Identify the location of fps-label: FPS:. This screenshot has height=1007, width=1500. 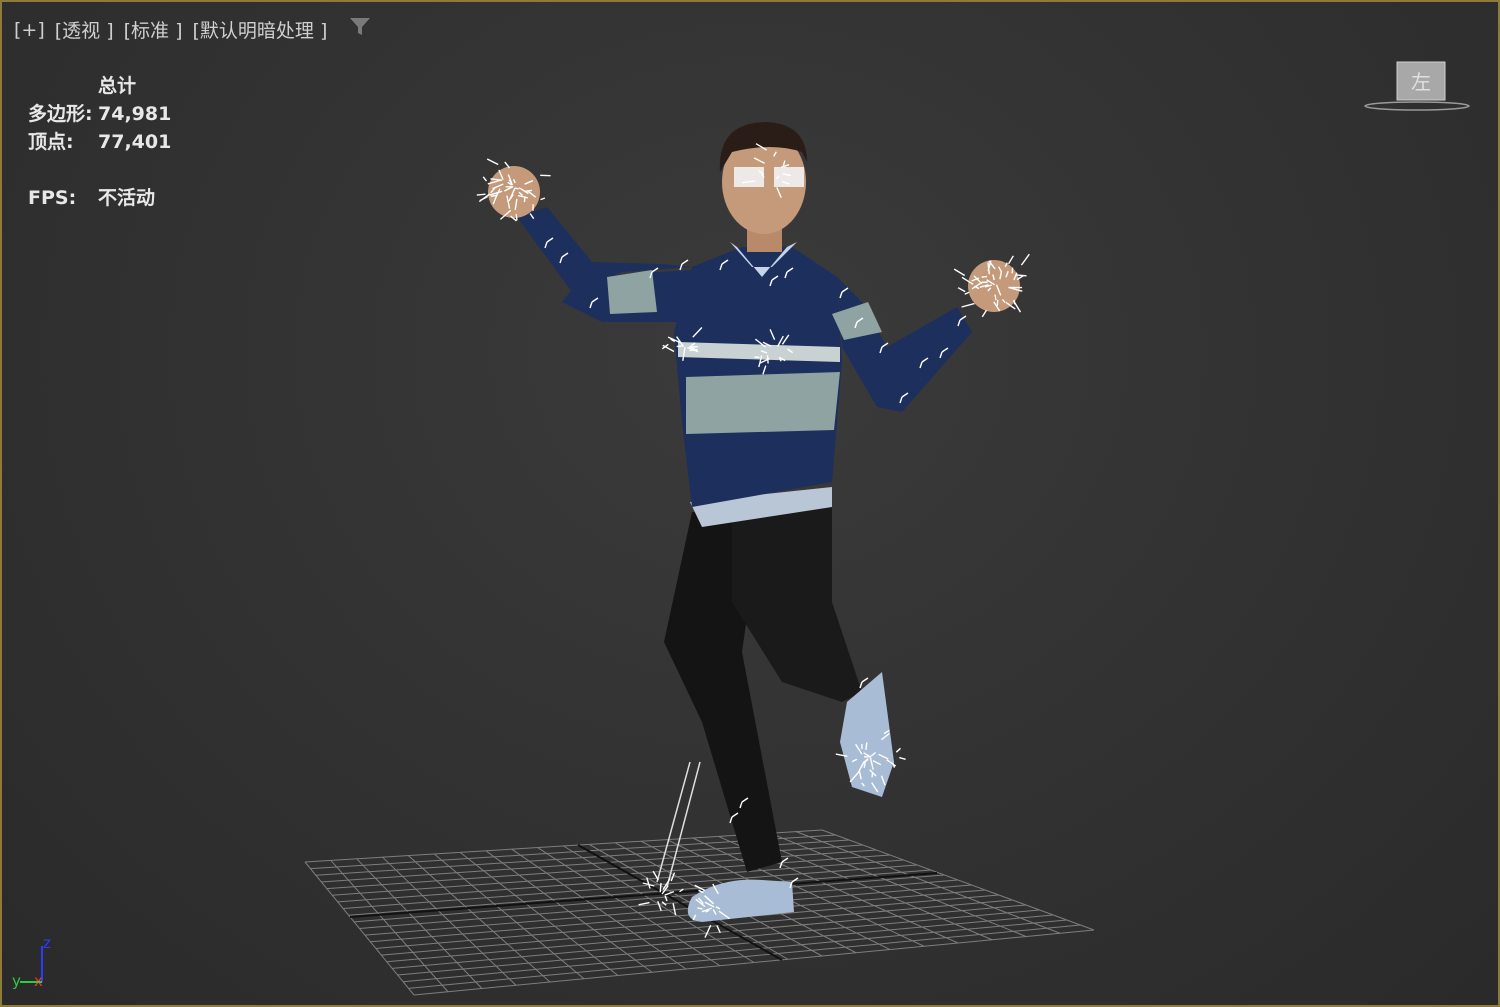
(52, 198).